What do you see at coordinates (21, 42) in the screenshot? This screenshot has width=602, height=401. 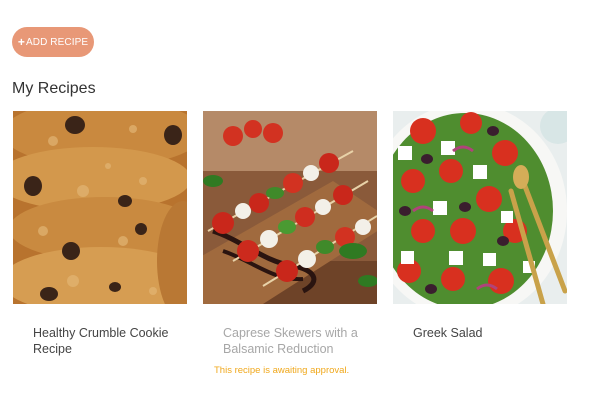 I see `plus-icon: +` at bounding box center [21, 42].